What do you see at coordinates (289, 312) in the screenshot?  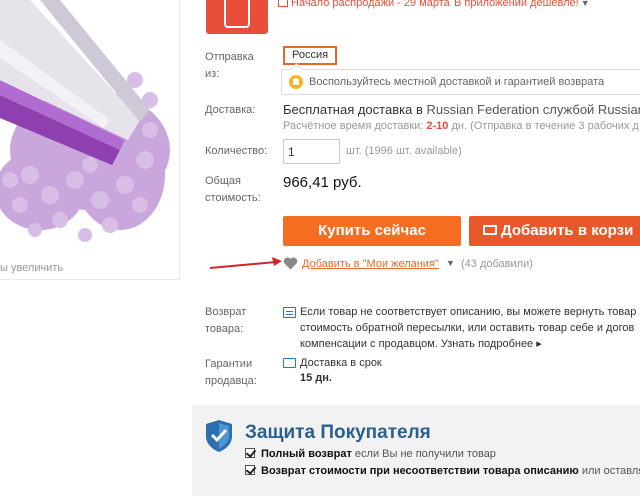 I see `return-policy-icon` at bounding box center [289, 312].